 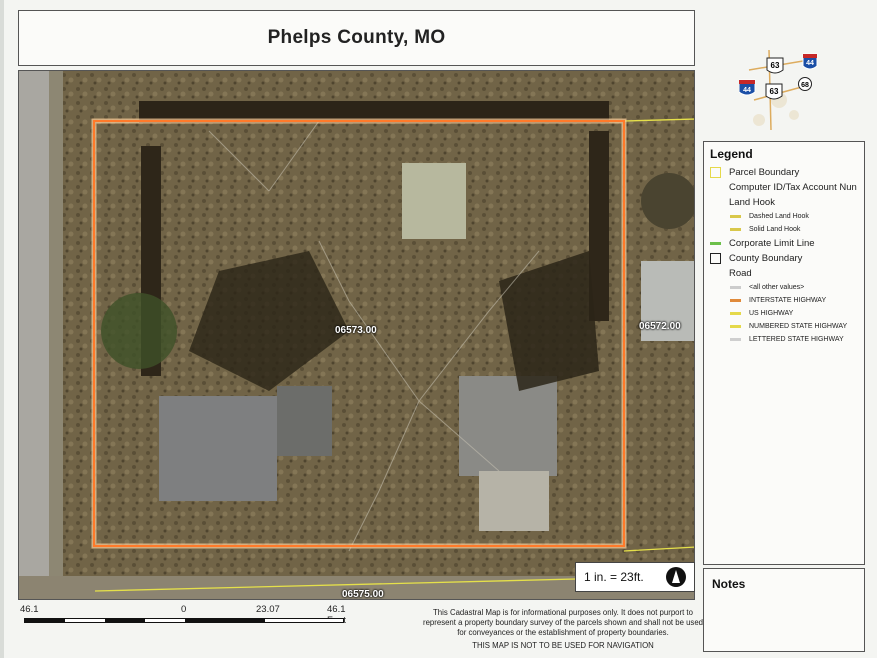 What do you see at coordinates (356, 330) in the screenshot?
I see `parcel-label-subject: 06573.00` at bounding box center [356, 330].